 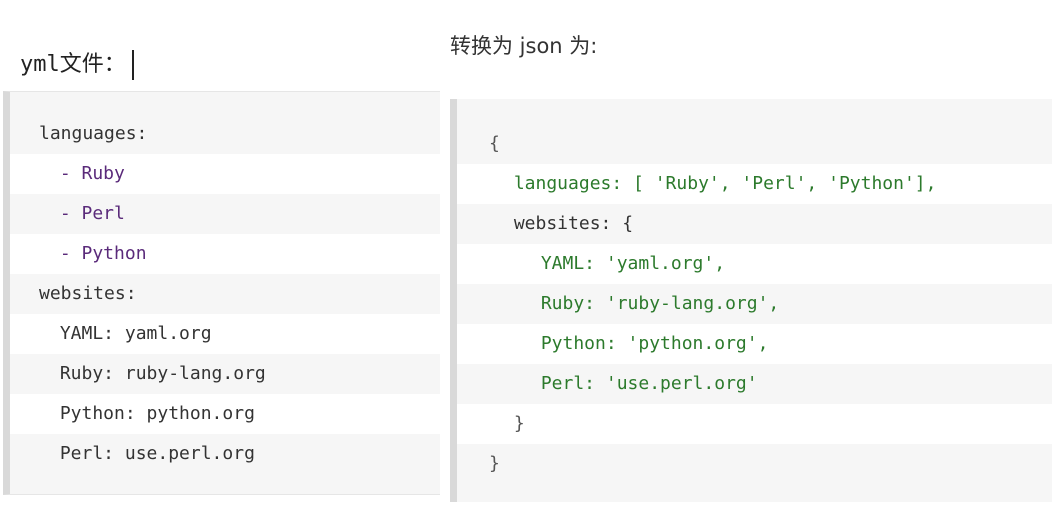 What do you see at coordinates (152, 453) in the screenshot?
I see `yml-entry-perl: Perl: use.perl.org` at bounding box center [152, 453].